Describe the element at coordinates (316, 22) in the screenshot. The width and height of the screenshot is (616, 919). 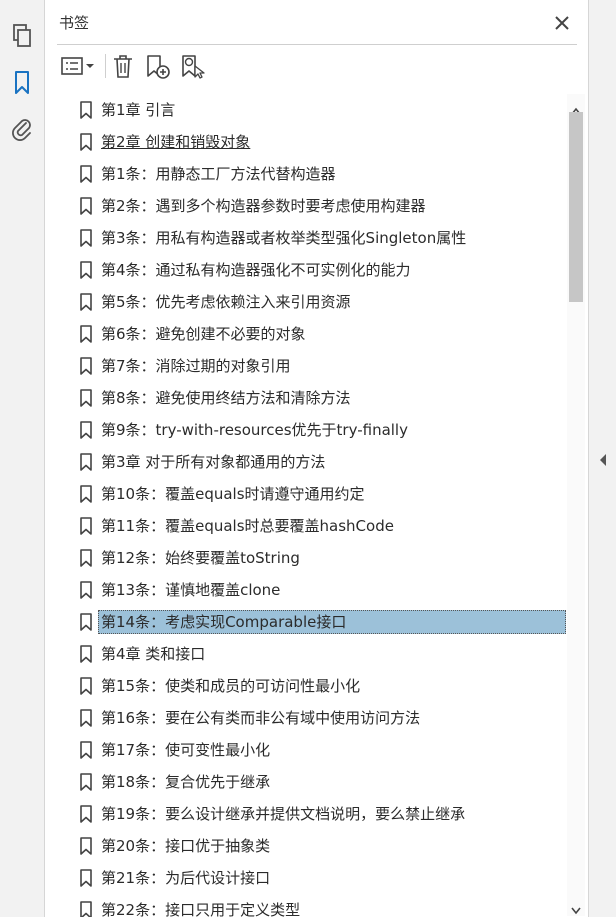
I see `panel-header: 书签` at that location.